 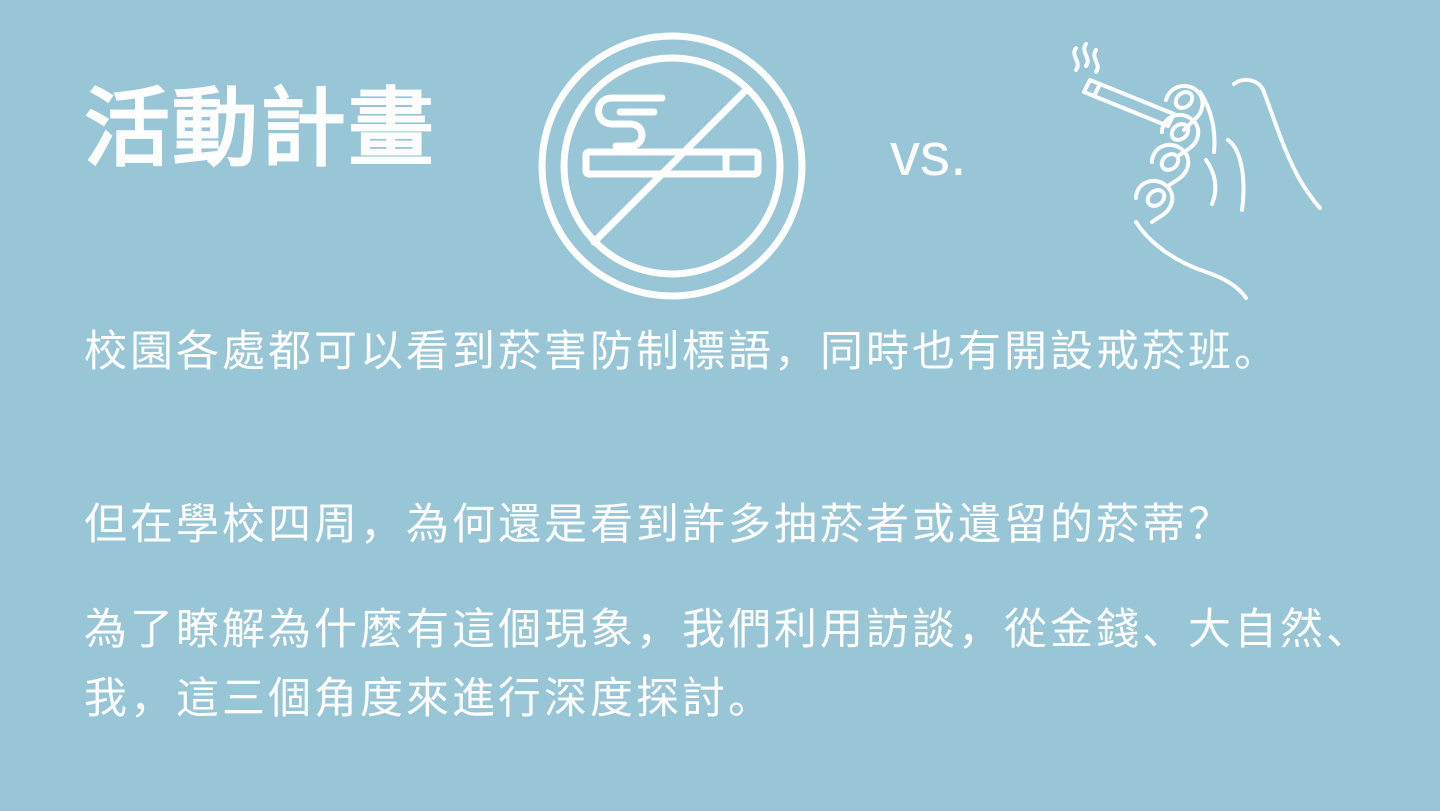 What do you see at coordinates (672, 166) in the screenshot?
I see `no-smoking-icon` at bounding box center [672, 166].